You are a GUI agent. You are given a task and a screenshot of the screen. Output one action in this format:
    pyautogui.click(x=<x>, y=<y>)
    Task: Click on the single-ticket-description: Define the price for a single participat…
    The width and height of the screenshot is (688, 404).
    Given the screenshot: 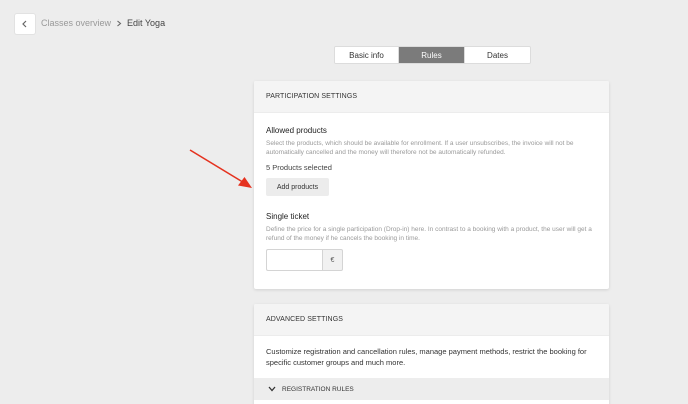 What is the action you would take?
    pyautogui.click(x=429, y=234)
    